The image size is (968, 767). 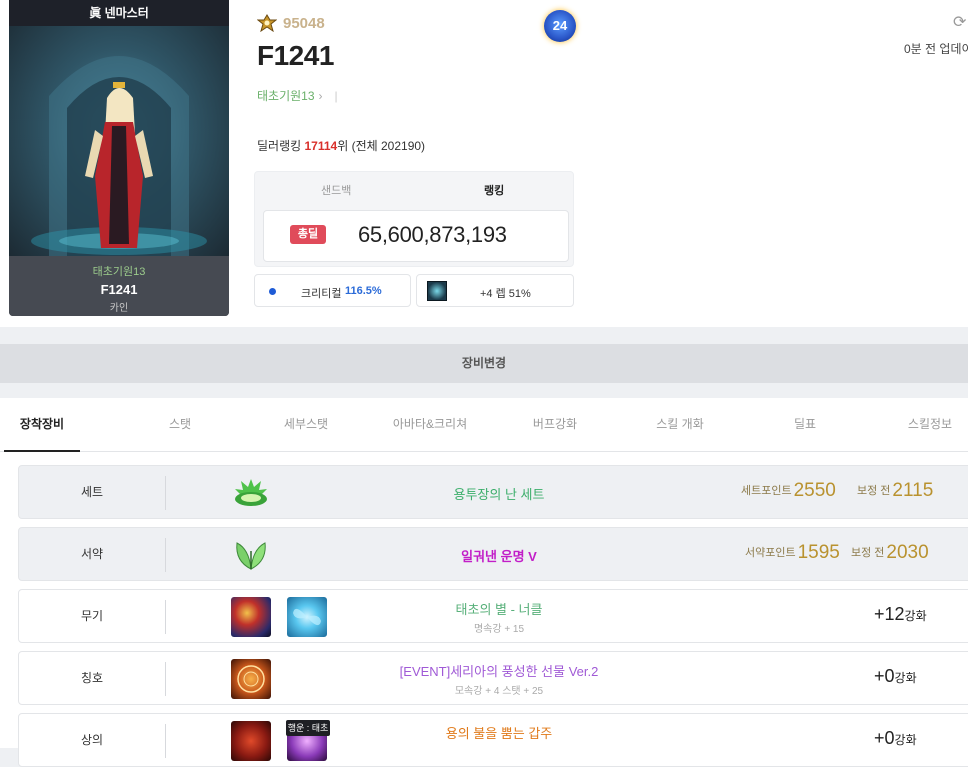 I want to click on top-armor-row: 상의 행운 : 태초 용의 불을 뿜는 갑주 +0강화, so click(x=493, y=740).